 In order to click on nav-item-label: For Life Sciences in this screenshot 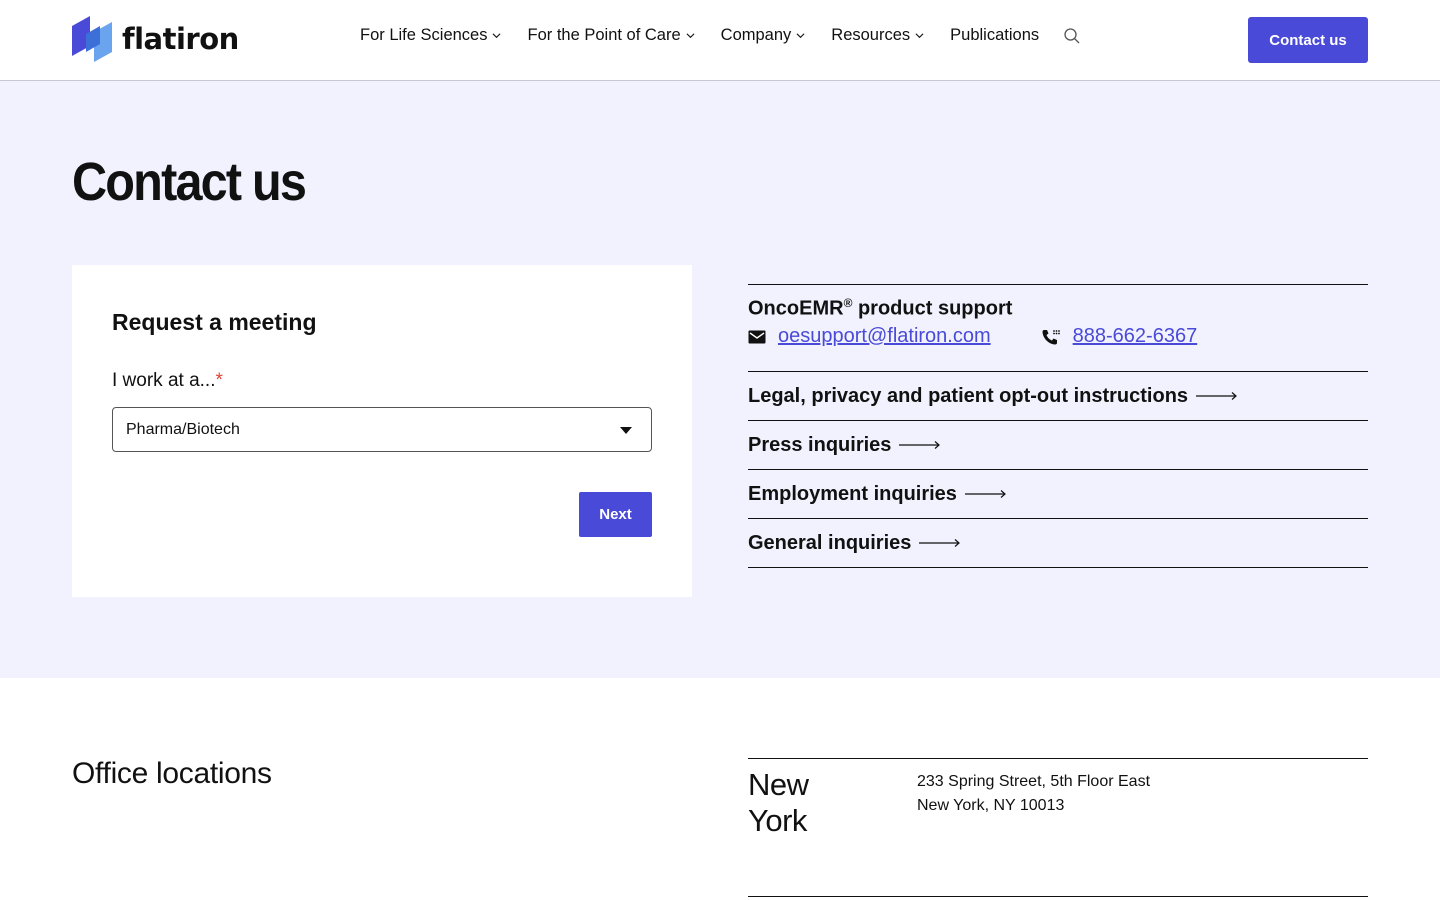, I will do `click(424, 35)`.